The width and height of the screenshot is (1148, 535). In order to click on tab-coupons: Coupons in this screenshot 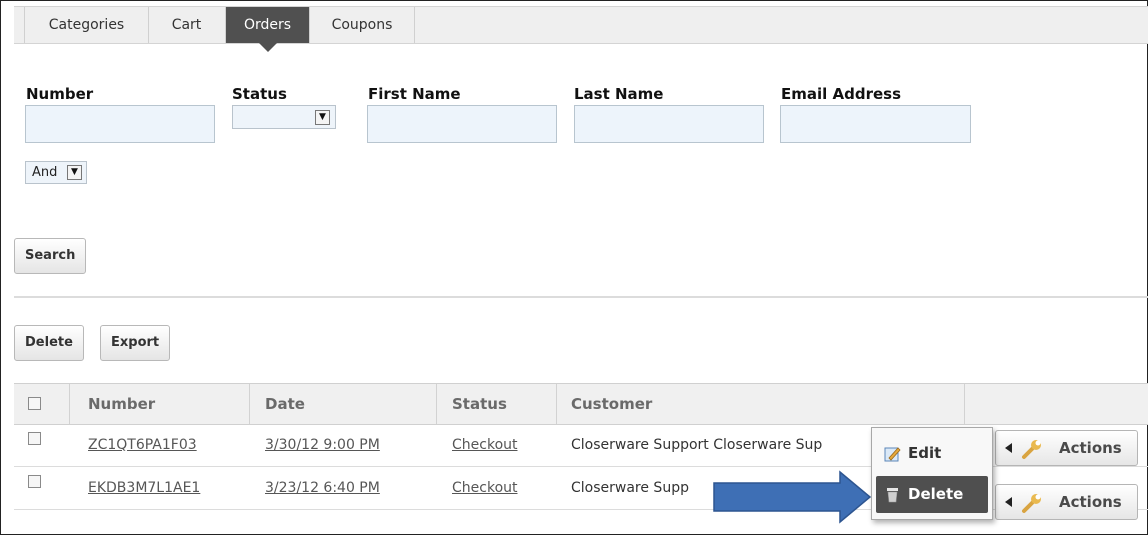, I will do `click(362, 25)`.